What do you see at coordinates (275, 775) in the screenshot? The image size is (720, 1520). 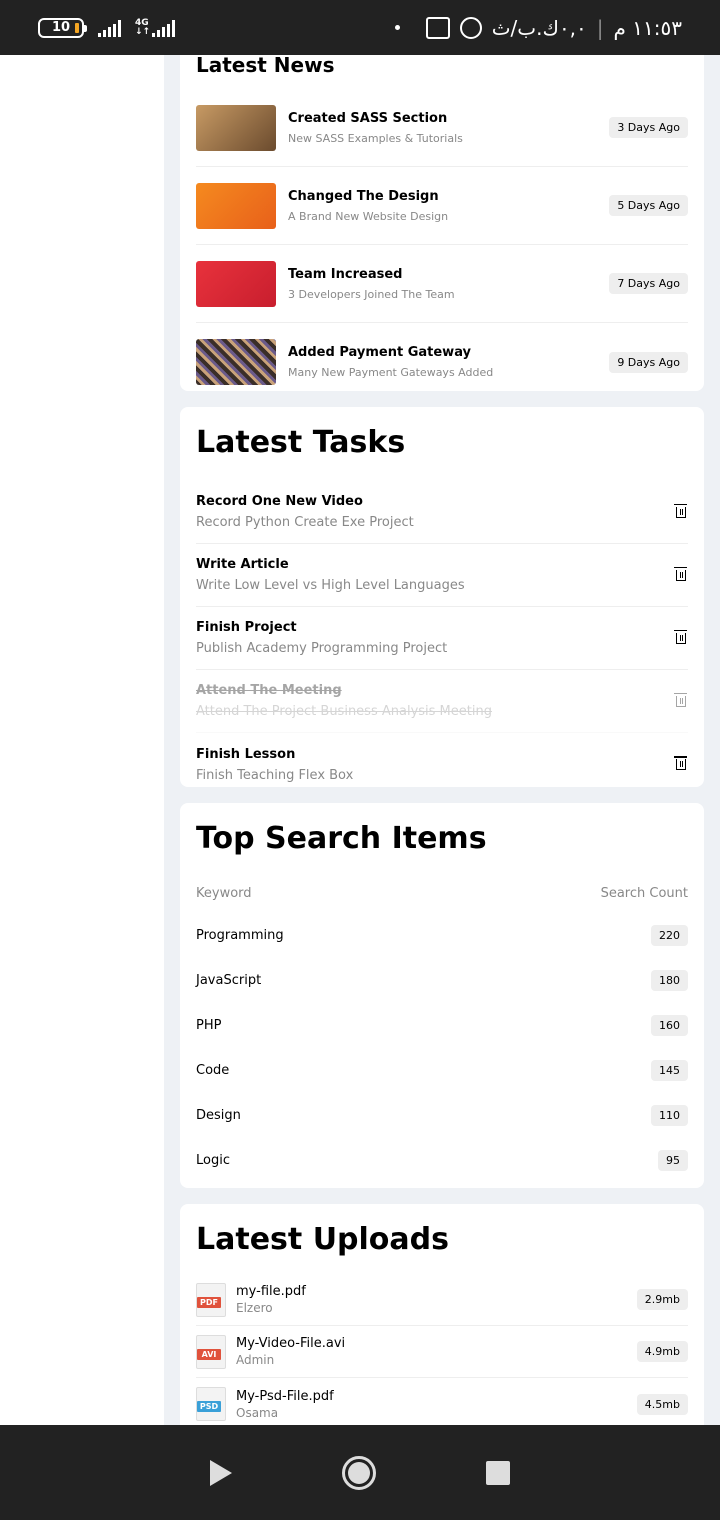 I see `task-sub: Finish Teaching Flex Box` at bounding box center [275, 775].